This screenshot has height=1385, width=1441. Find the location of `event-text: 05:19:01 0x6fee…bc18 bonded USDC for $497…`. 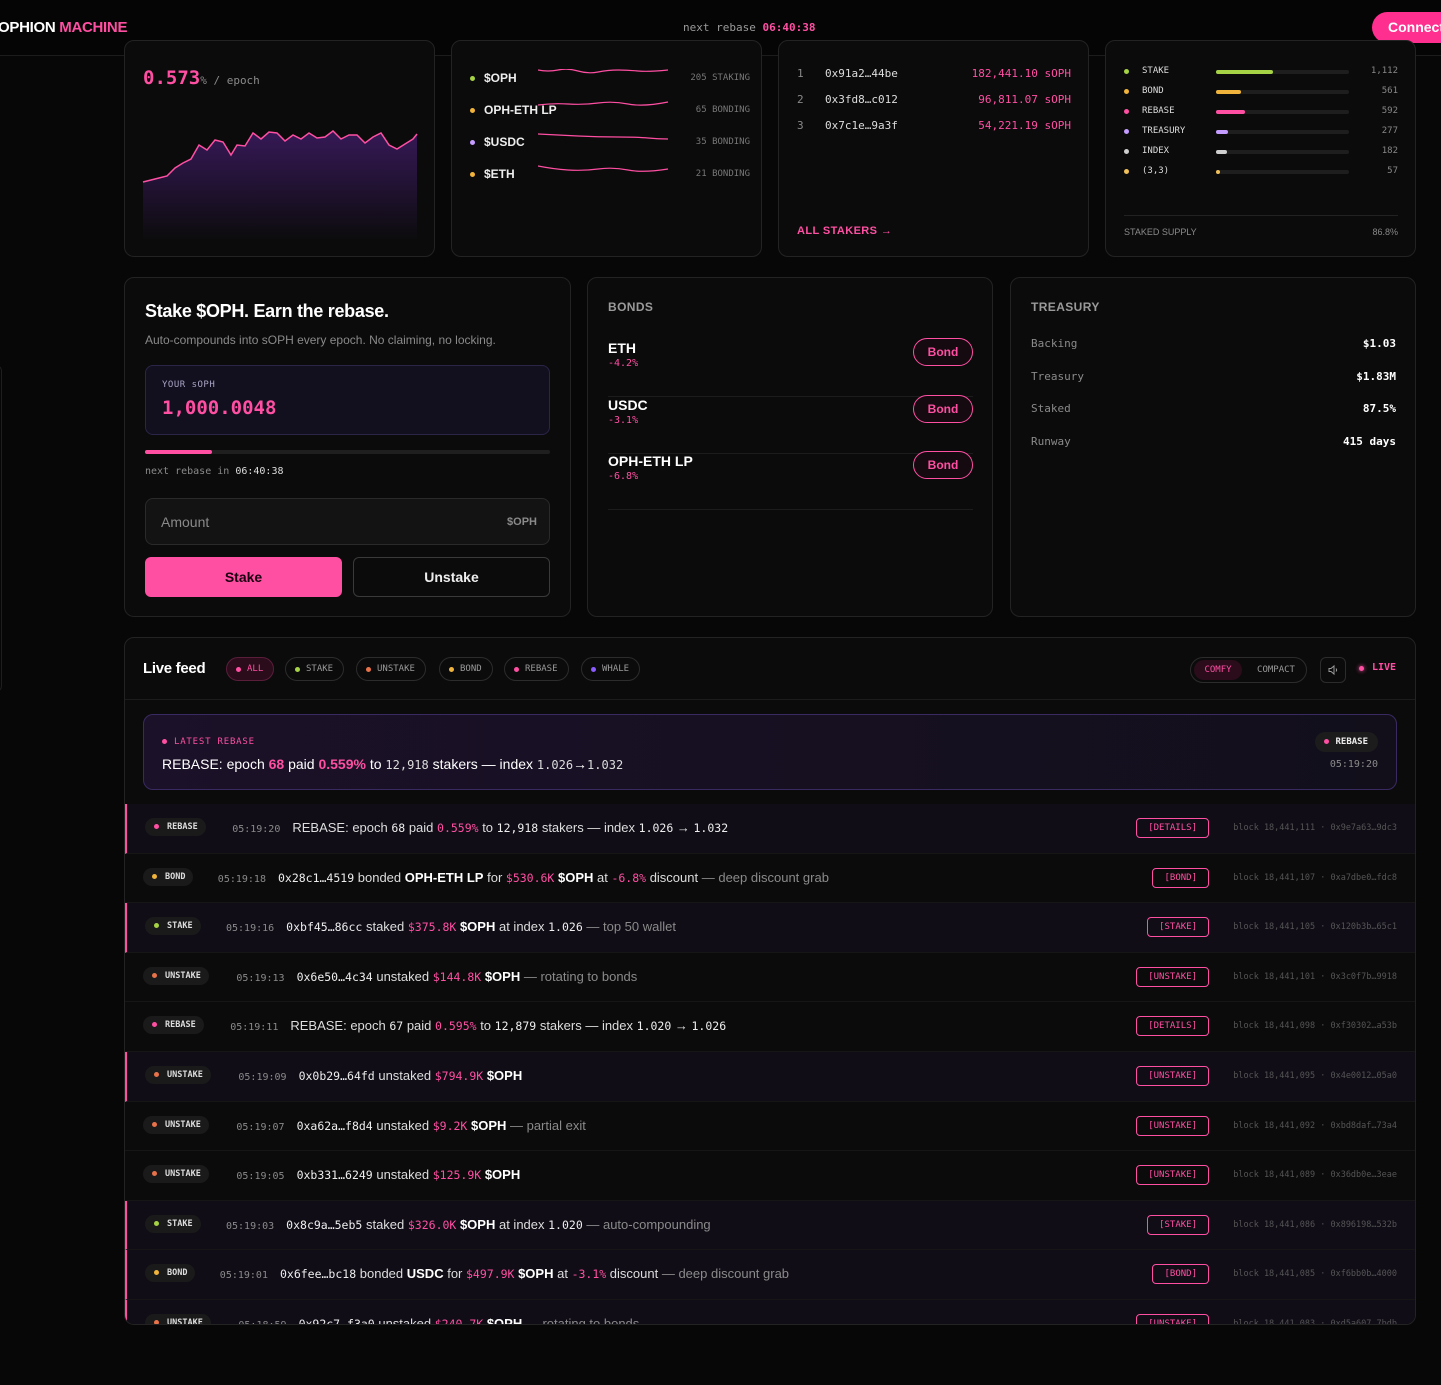

event-text: 05:19:01 0x6fee…bc18 bonded USDC for $497… is located at coordinates (504, 1273).